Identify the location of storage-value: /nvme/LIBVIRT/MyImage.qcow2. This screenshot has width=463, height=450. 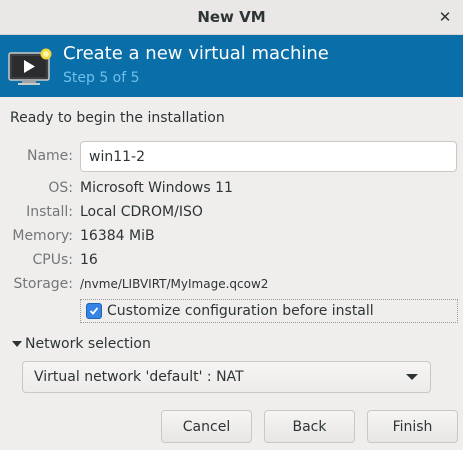
(174, 284).